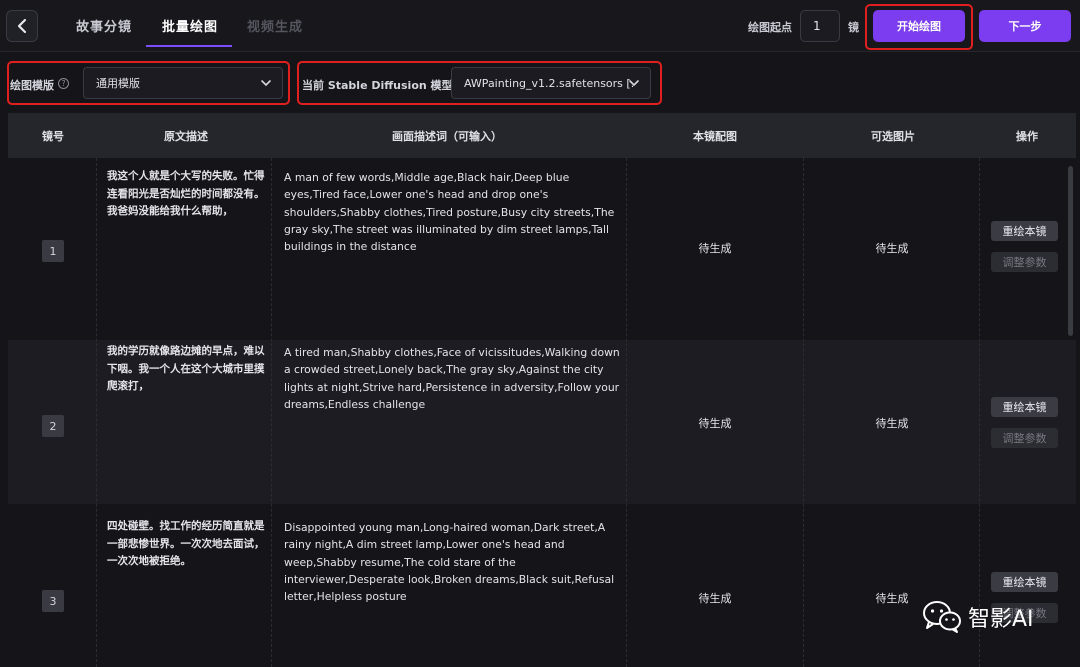 This screenshot has height=667, width=1080. What do you see at coordinates (542, 135) in the screenshot?
I see `table-header: 镜号 原文描述 画面描述词（可输入） 本镜配图 可选图片 操作` at bounding box center [542, 135].